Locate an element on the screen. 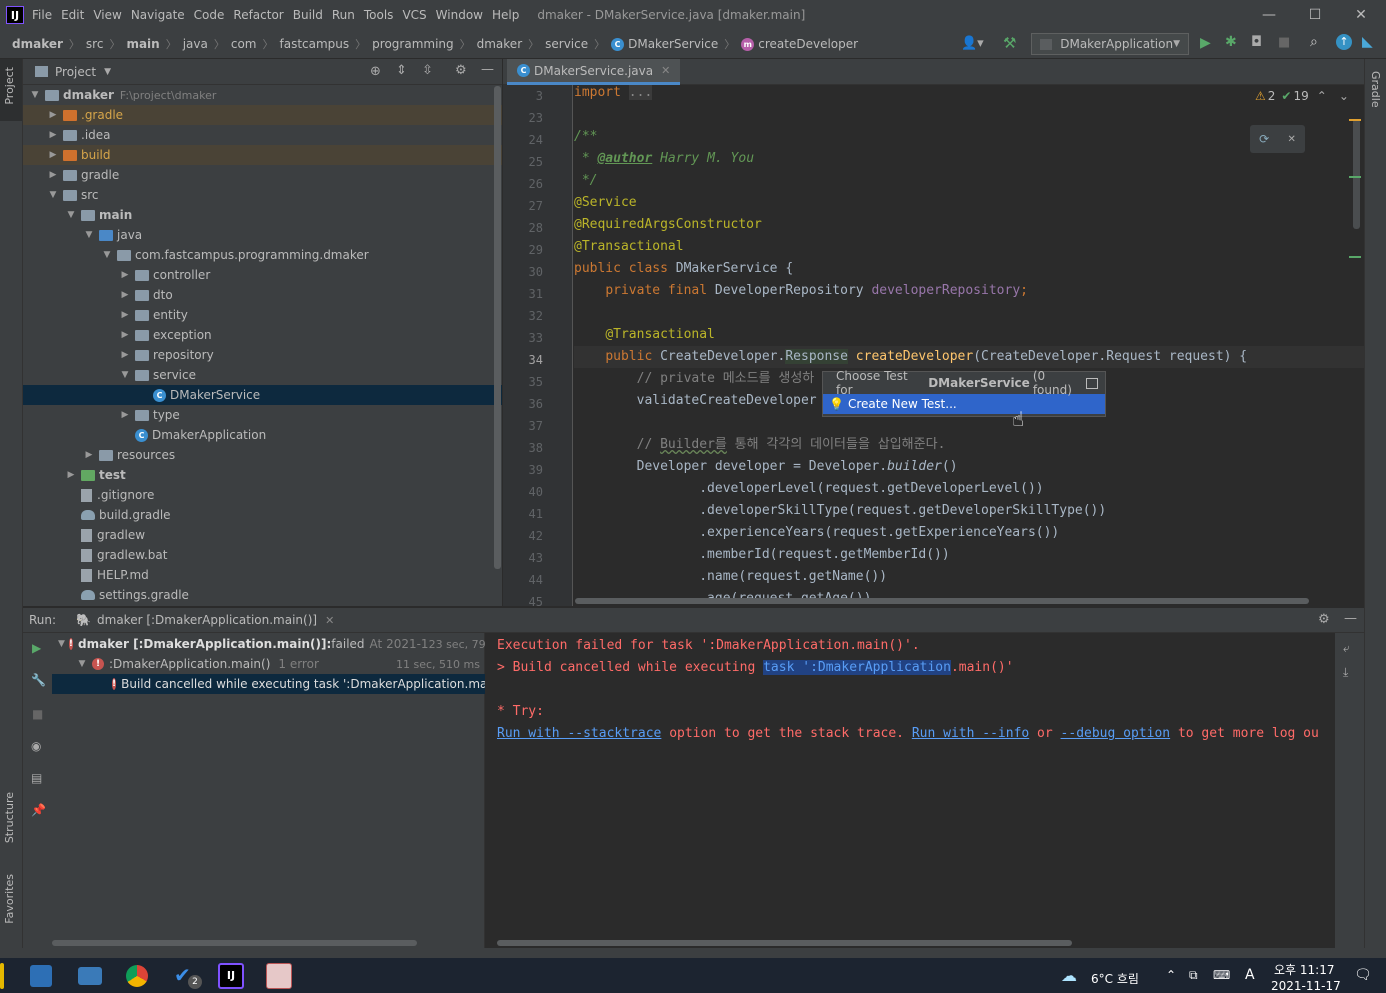 The height and width of the screenshot is (993, 1386). breadcrumb-com: com is located at coordinates (244, 44).